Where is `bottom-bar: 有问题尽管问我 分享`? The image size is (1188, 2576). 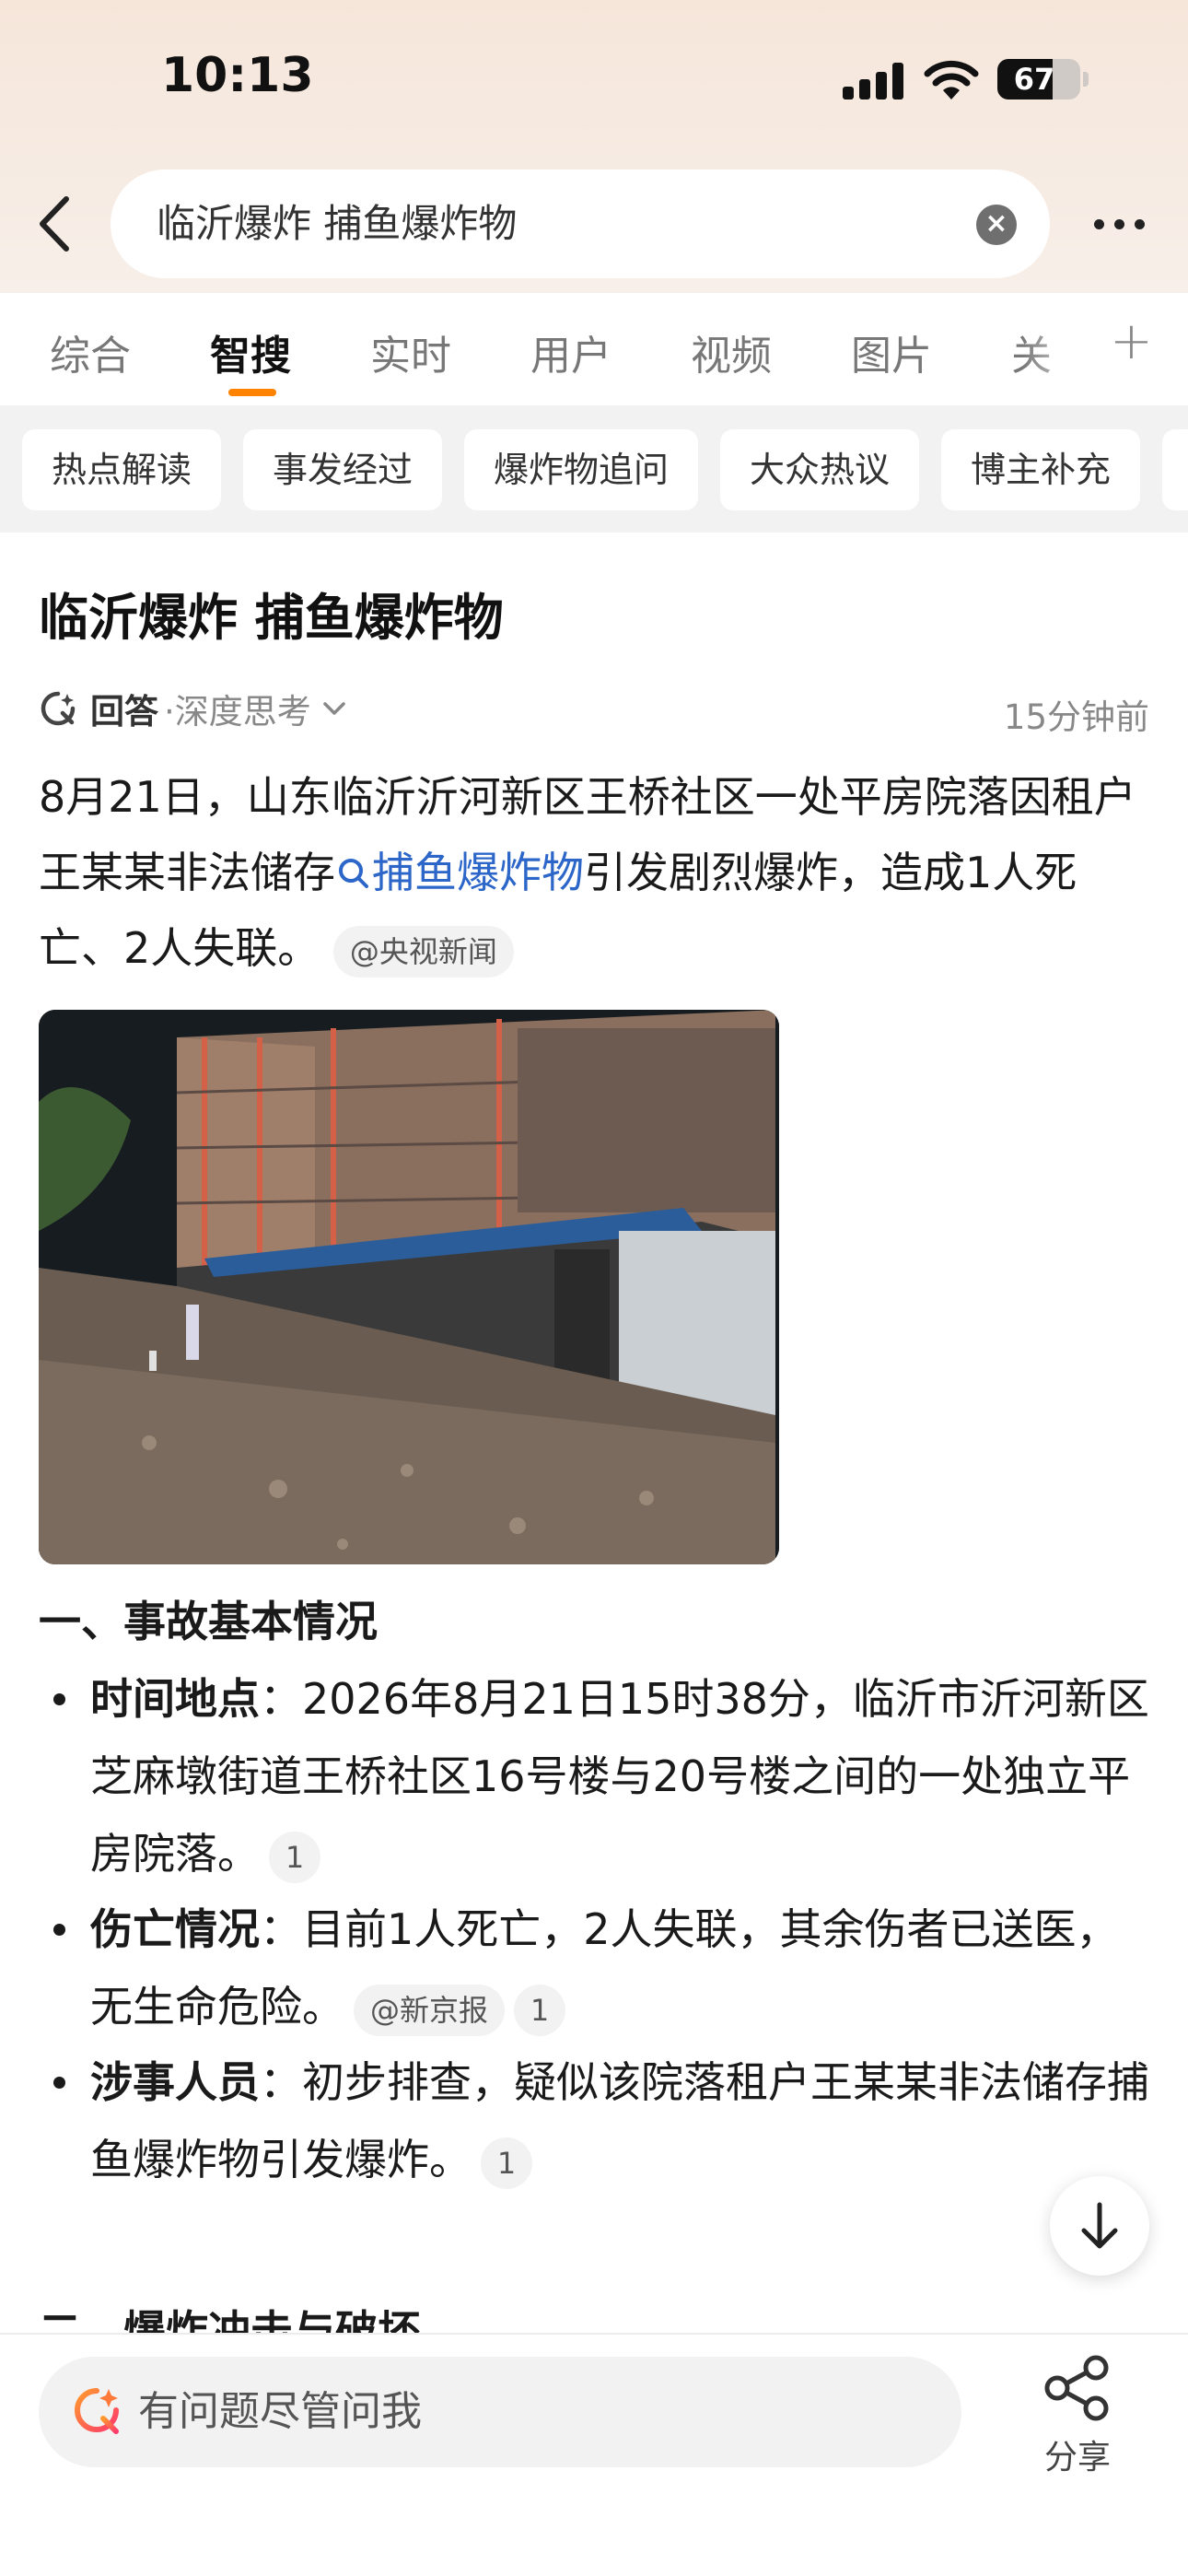
bottom-bar: 有问题尽管问我 分享 is located at coordinates (594, 2454).